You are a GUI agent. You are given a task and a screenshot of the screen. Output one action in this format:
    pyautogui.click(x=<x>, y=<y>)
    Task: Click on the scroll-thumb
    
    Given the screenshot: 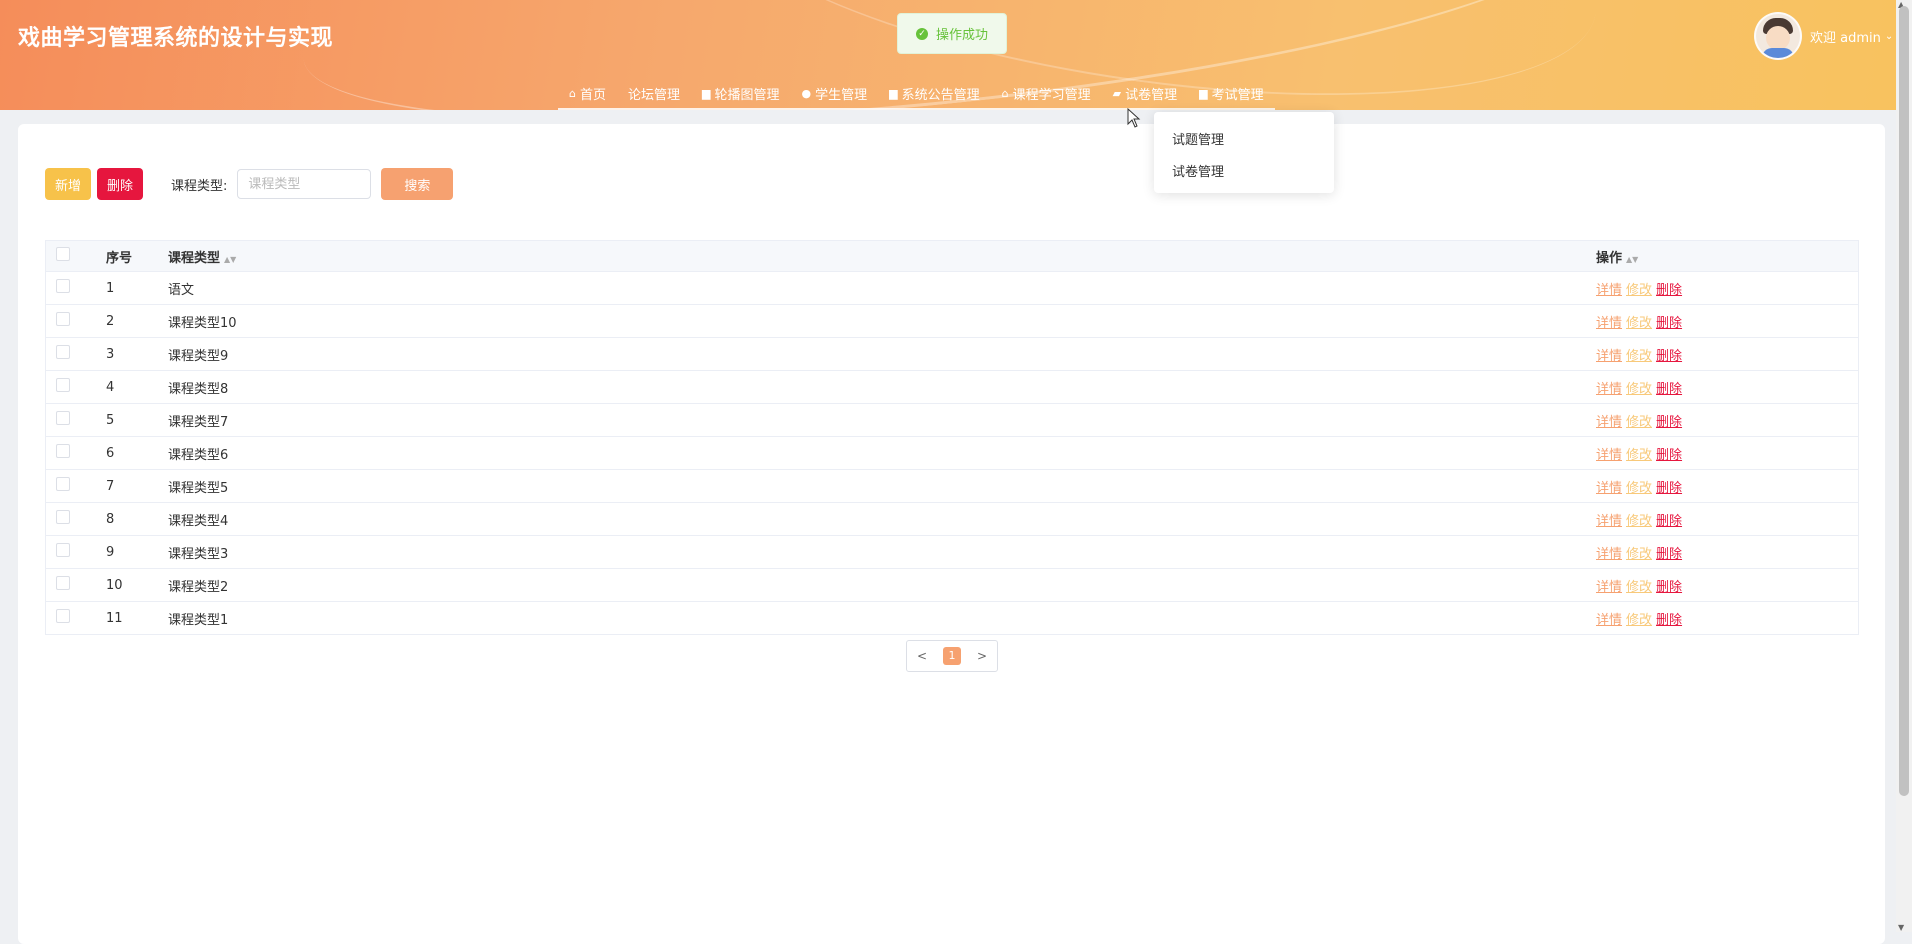 What is the action you would take?
    pyautogui.click(x=1904, y=401)
    